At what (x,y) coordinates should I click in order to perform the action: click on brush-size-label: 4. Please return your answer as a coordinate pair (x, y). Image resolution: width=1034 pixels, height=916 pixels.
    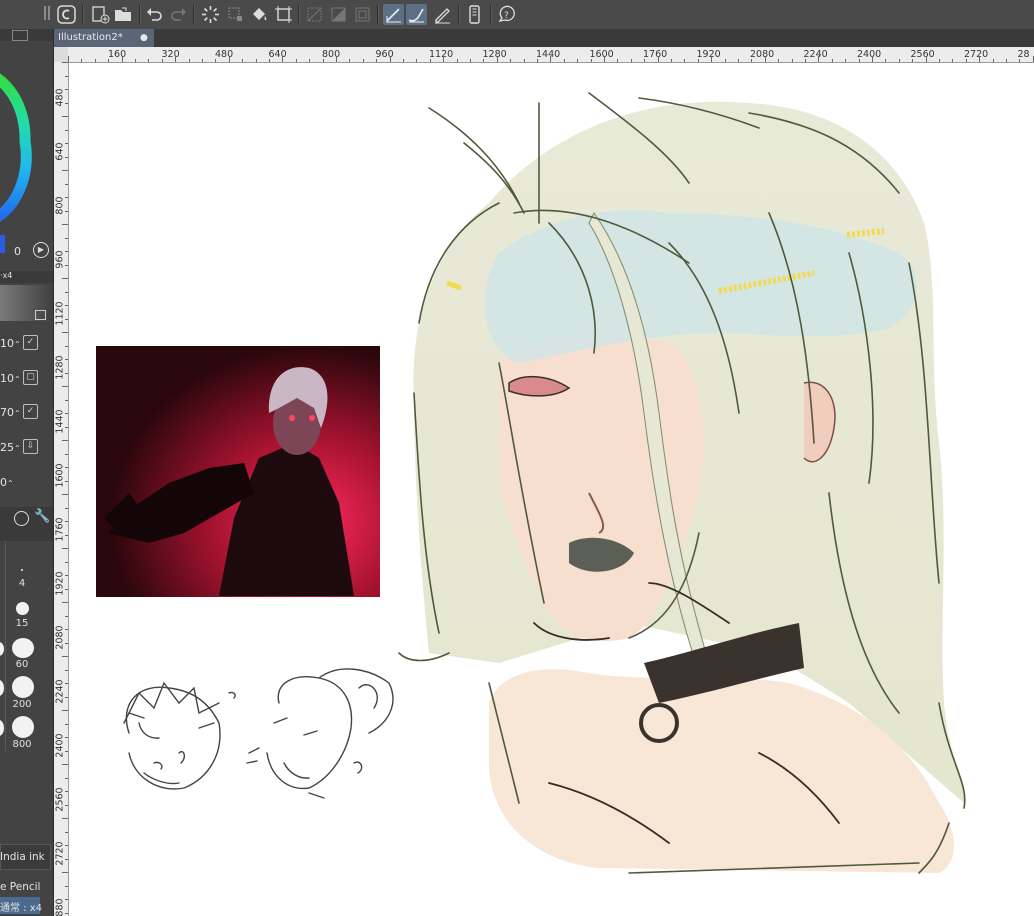
    Looking at the image, I should click on (22, 583).